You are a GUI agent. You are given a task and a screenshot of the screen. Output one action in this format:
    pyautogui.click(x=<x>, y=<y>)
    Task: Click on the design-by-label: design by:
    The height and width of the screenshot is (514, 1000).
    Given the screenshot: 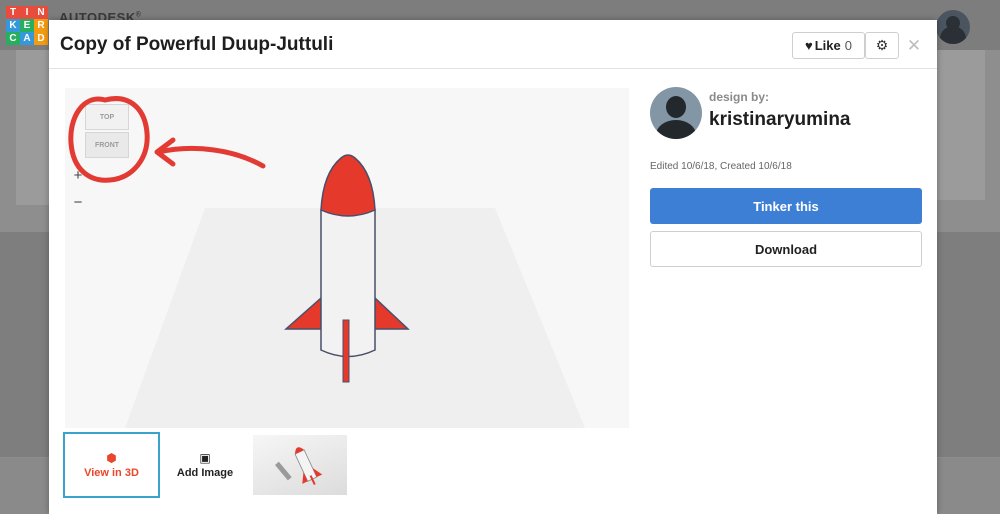 What is the action you would take?
    pyautogui.click(x=739, y=97)
    